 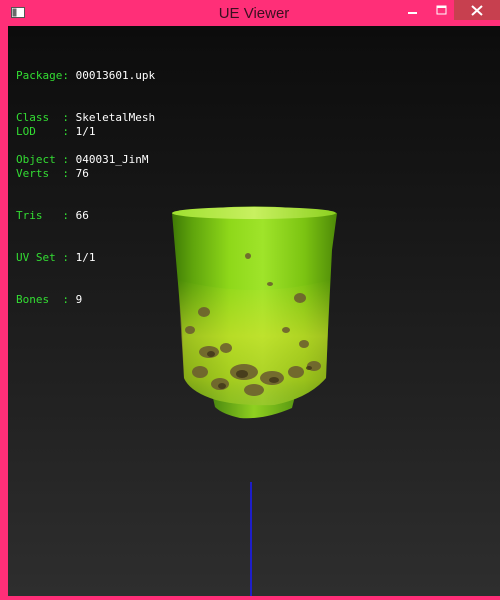 I want to click on info-row-package: Package: 00013601.upk, so click(x=85, y=76).